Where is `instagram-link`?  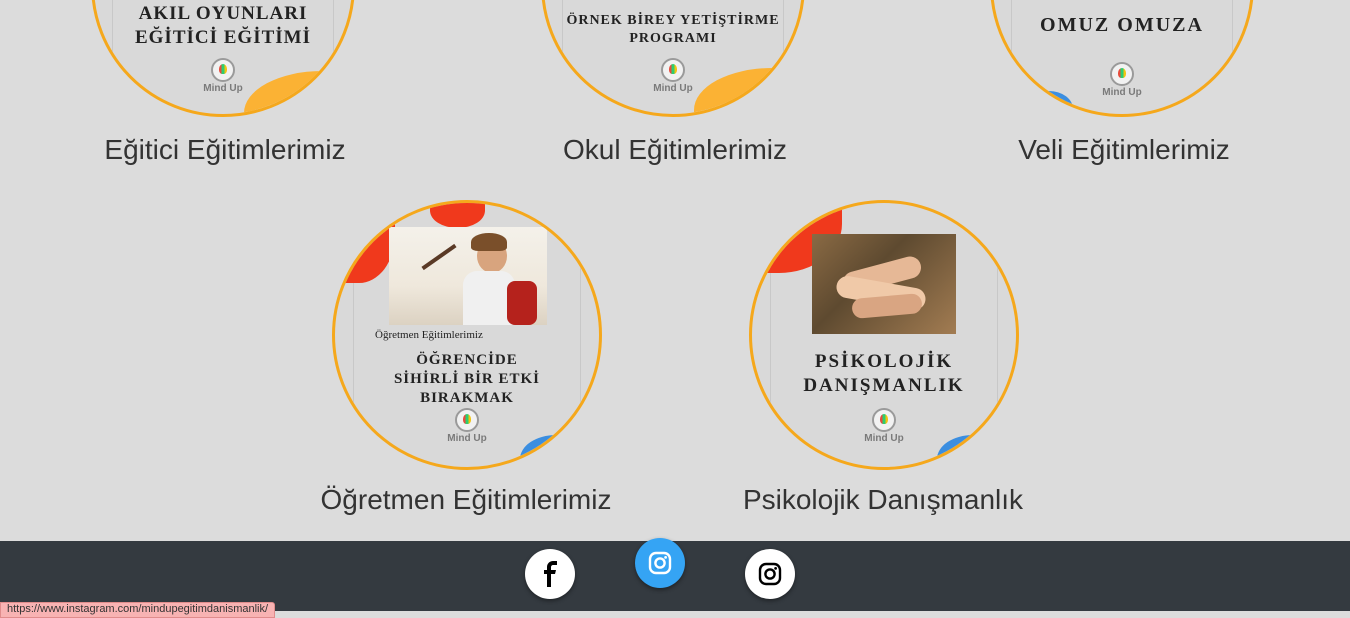
instagram-link is located at coordinates (770, 574).